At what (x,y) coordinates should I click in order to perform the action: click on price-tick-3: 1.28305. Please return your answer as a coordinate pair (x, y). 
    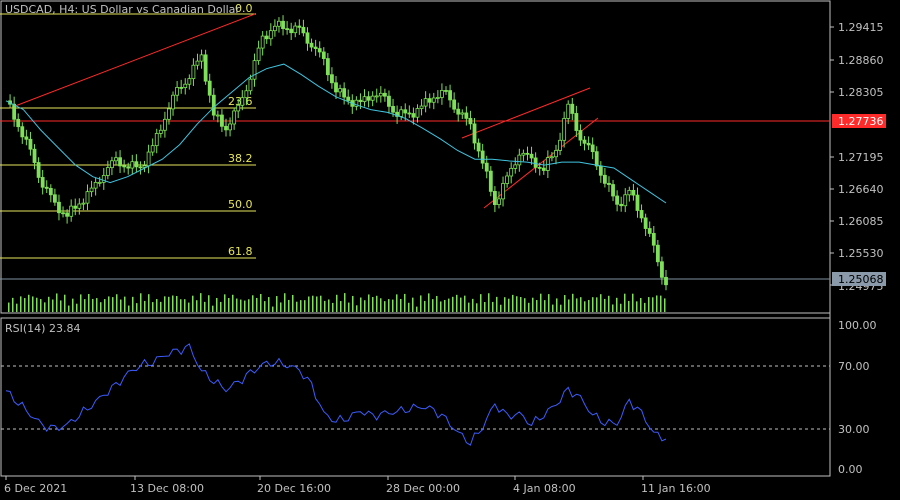
    Looking at the image, I should click on (861, 92).